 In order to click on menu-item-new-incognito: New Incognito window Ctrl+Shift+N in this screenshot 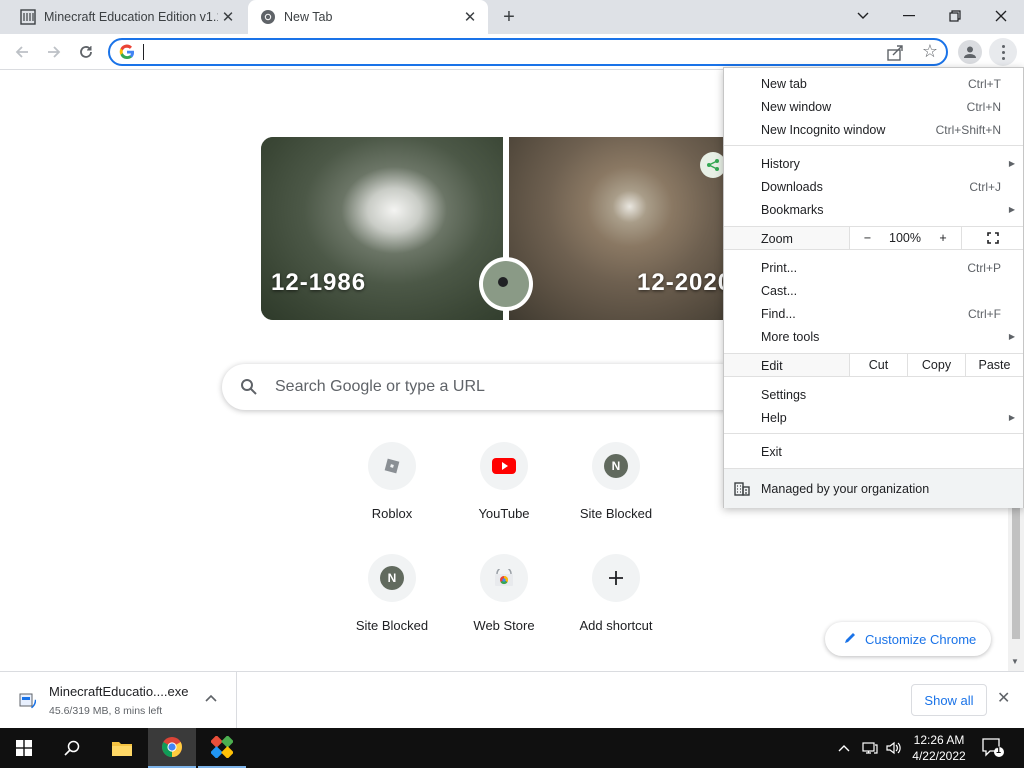, I will do `click(873, 129)`.